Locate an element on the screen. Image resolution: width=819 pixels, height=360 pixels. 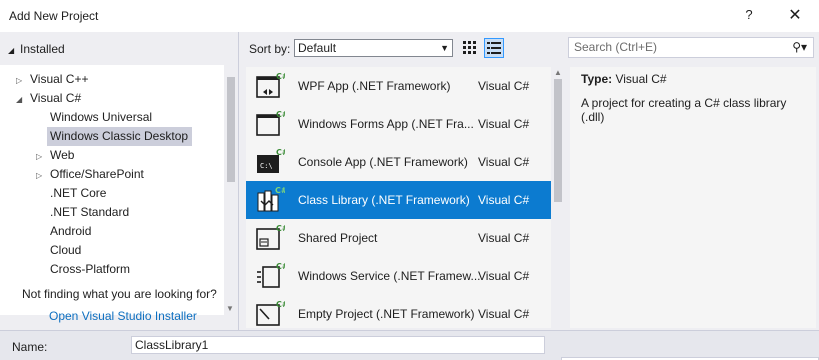
type-value: Visual C# is located at coordinates (641, 79).